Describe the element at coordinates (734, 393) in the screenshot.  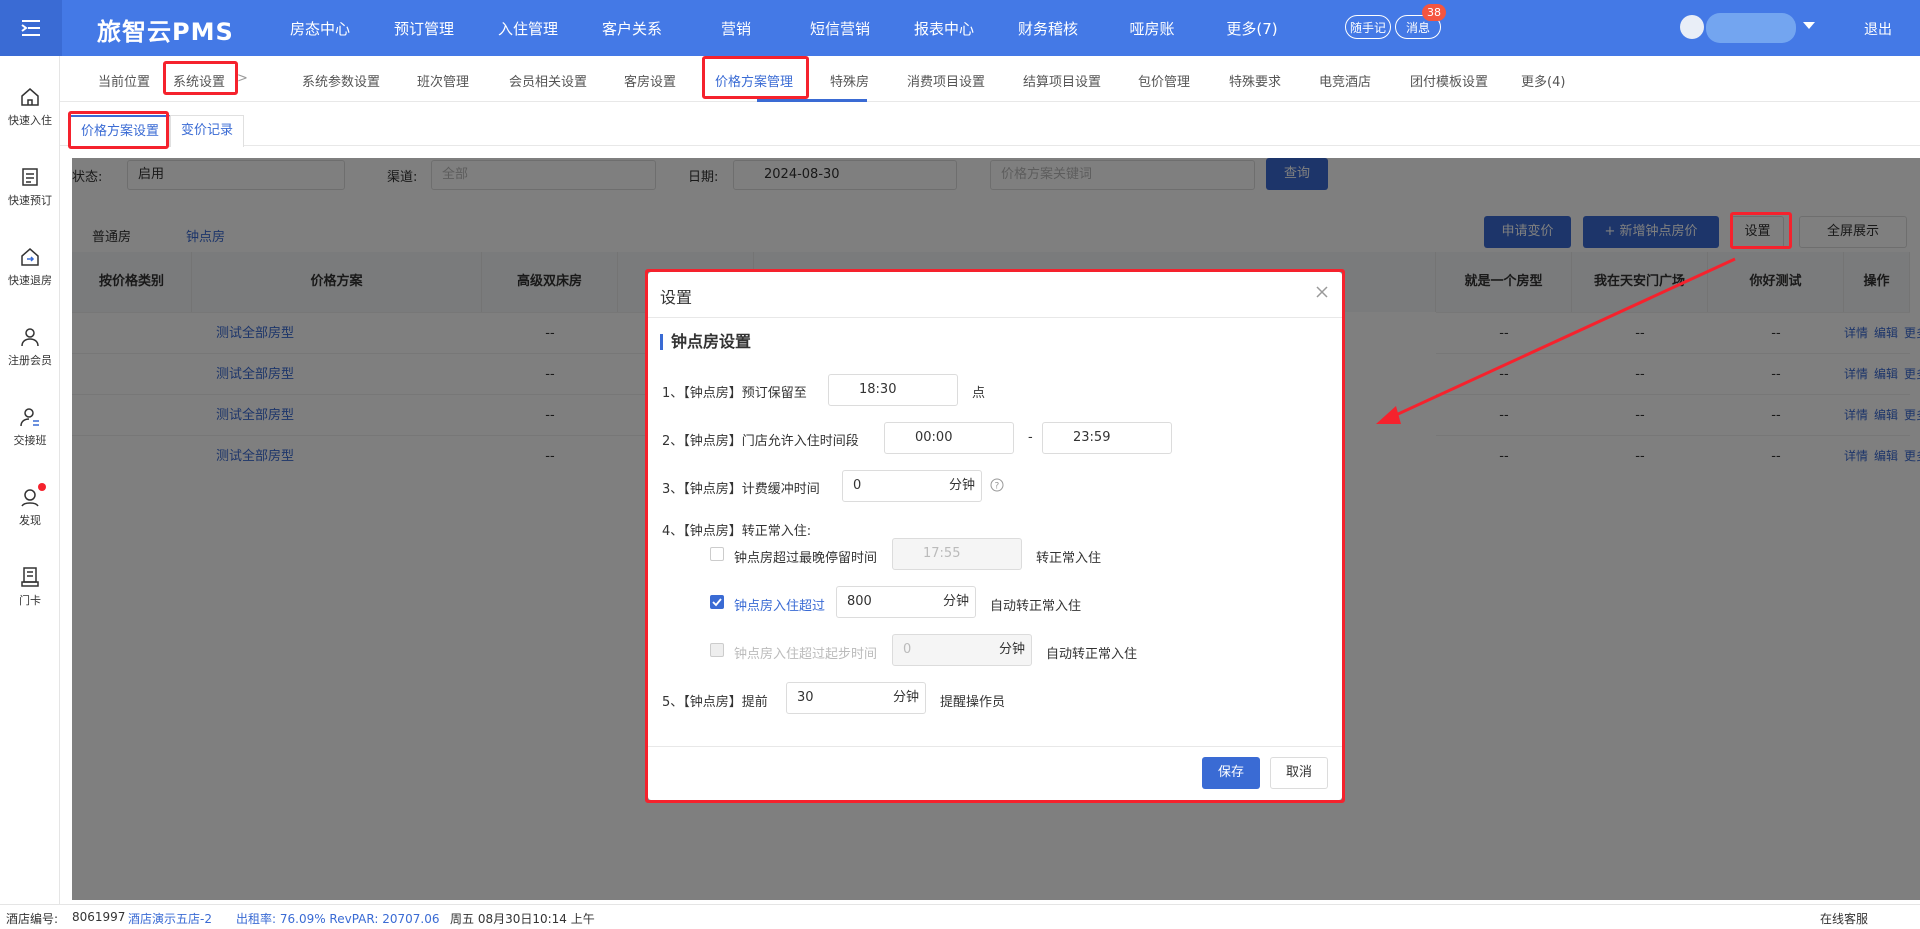
I see `reserve-until-label: 1、【钟点房】预订保留至` at that location.